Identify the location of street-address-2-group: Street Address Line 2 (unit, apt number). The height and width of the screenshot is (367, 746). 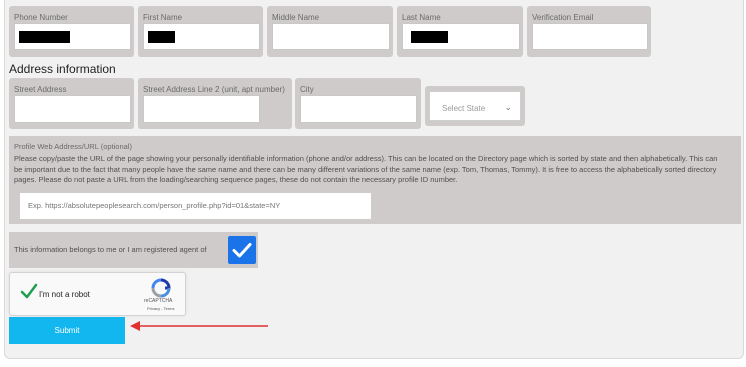
(215, 103).